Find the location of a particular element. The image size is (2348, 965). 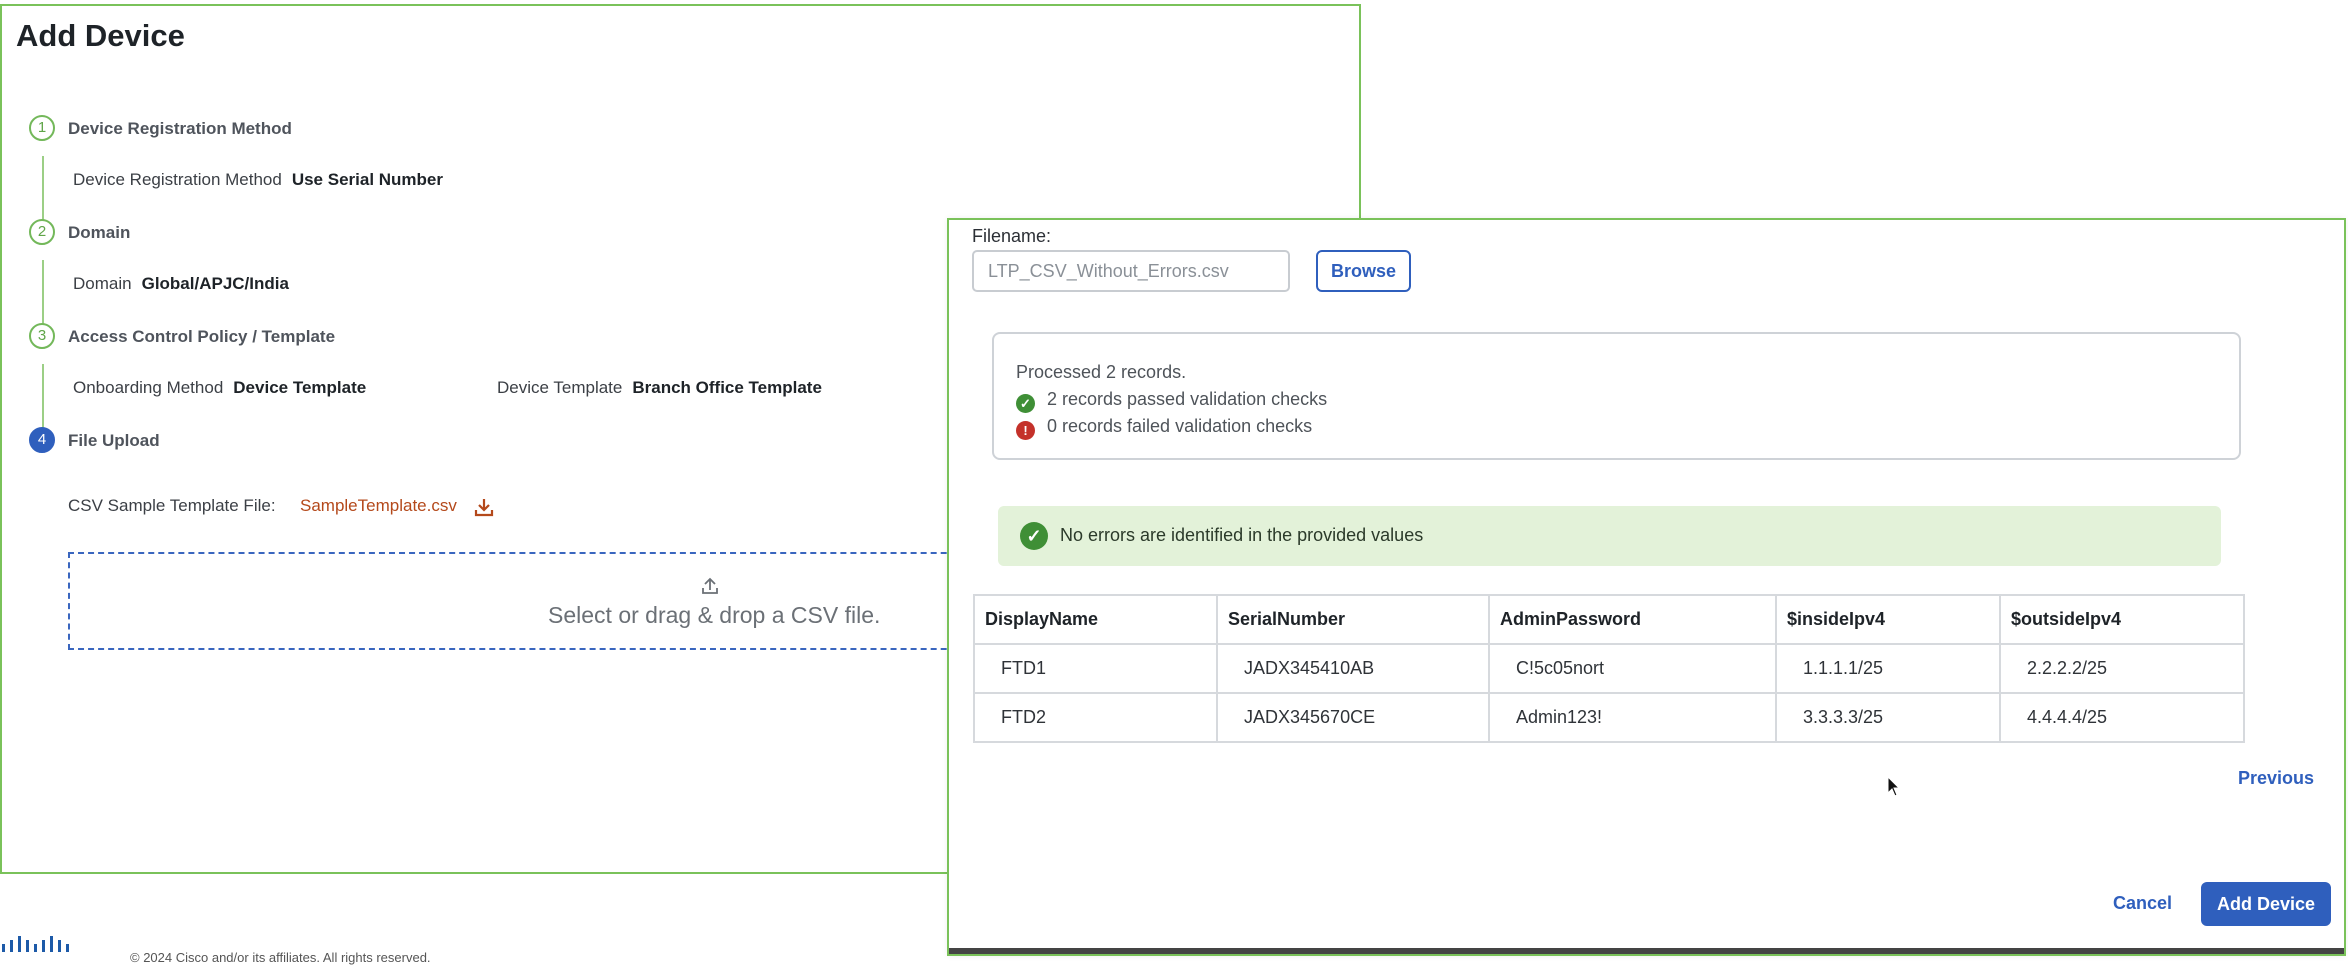

passed-records-text: 2 records passed validation checks is located at coordinates (1187, 399).